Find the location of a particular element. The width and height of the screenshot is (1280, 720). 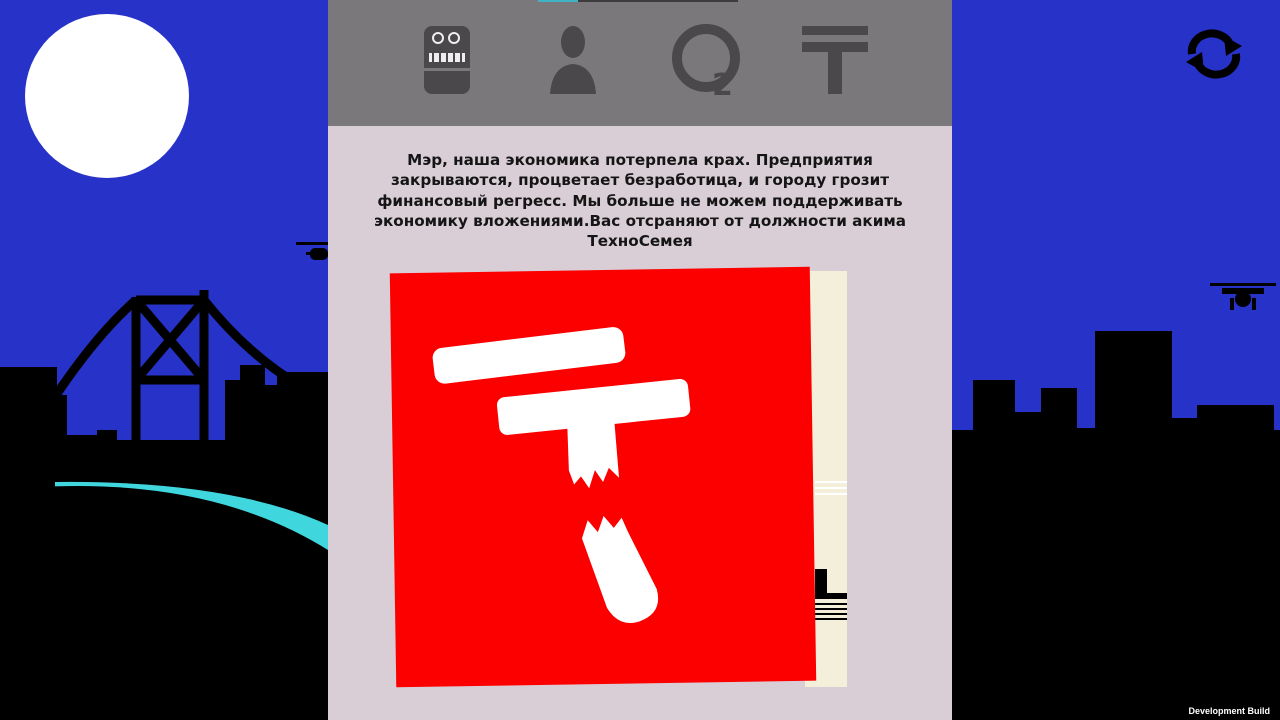

svg-text: 2 is located at coordinates (722, 84).